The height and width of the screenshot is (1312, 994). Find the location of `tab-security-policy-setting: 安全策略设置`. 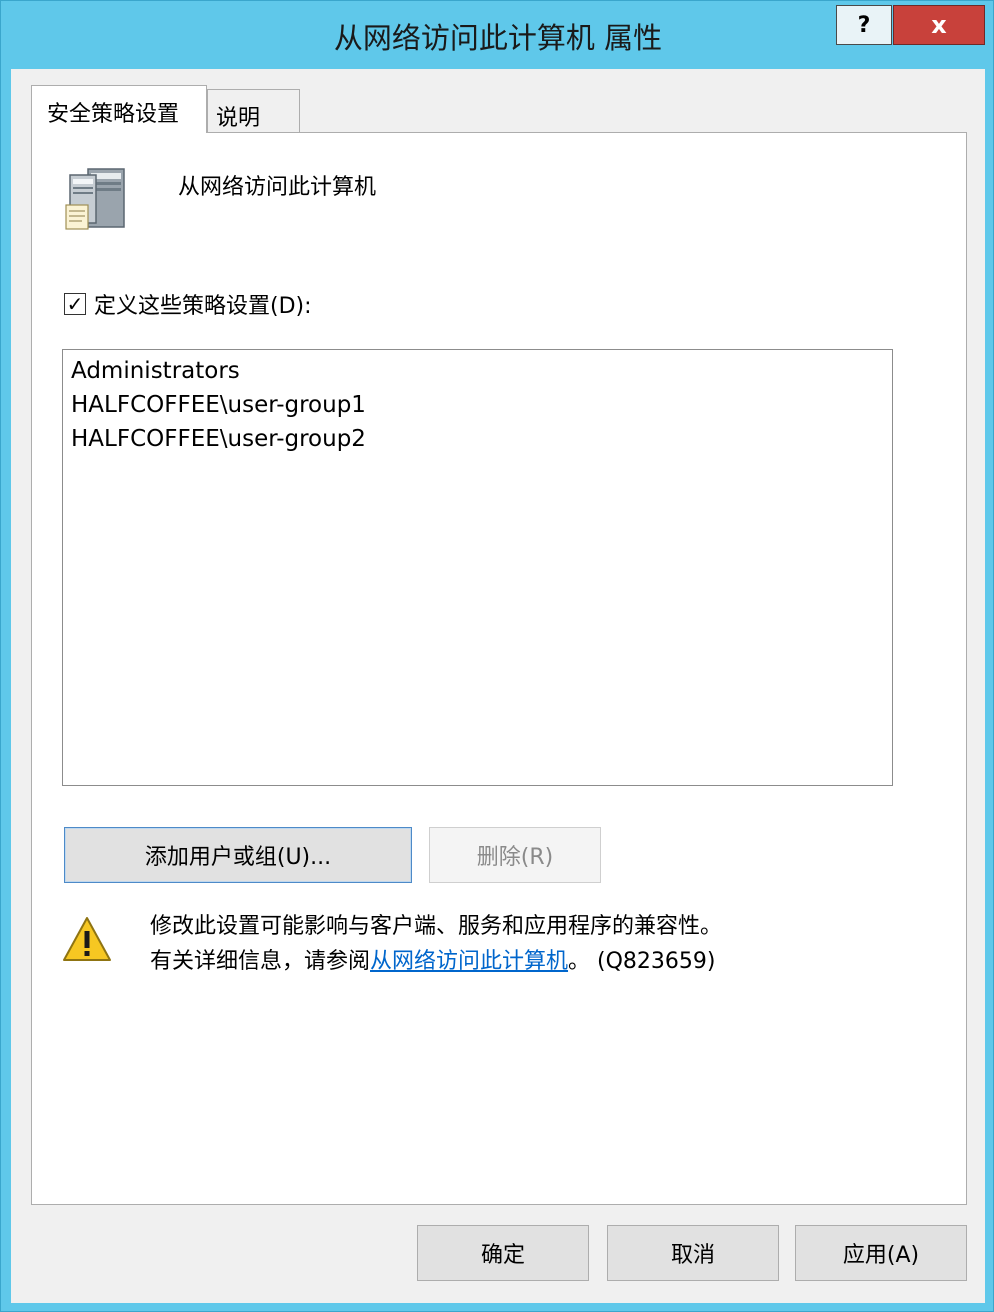

tab-security-policy-setting: 安全策略设置 is located at coordinates (119, 109).